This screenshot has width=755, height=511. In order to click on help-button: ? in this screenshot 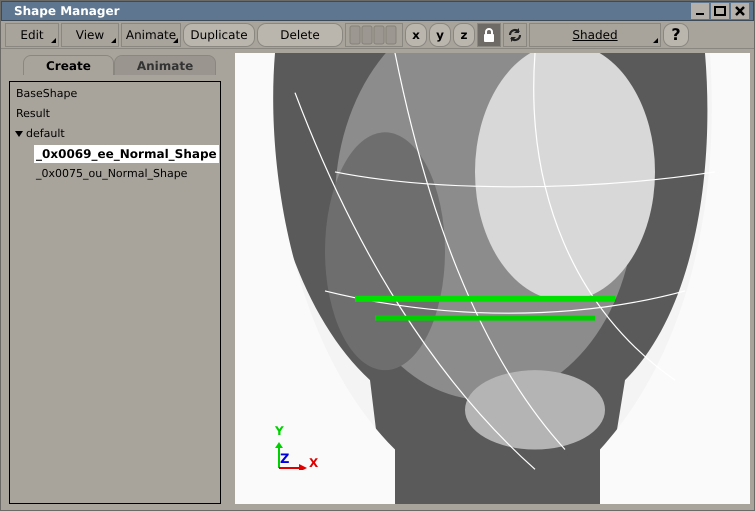, I will do `click(676, 34)`.